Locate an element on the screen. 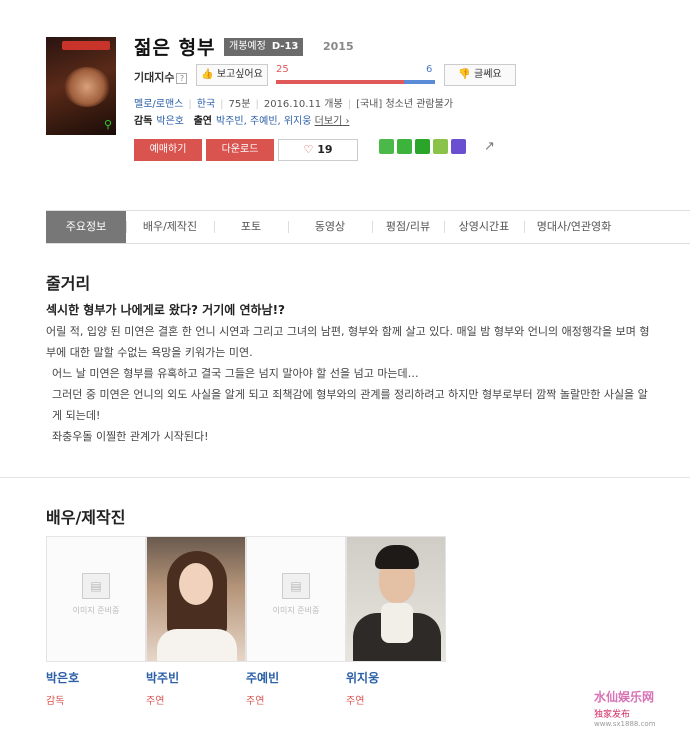 Image resolution: width=690 pixels, height=743 pixels. release-date: 2016.10.11 개봉 is located at coordinates (303, 104).